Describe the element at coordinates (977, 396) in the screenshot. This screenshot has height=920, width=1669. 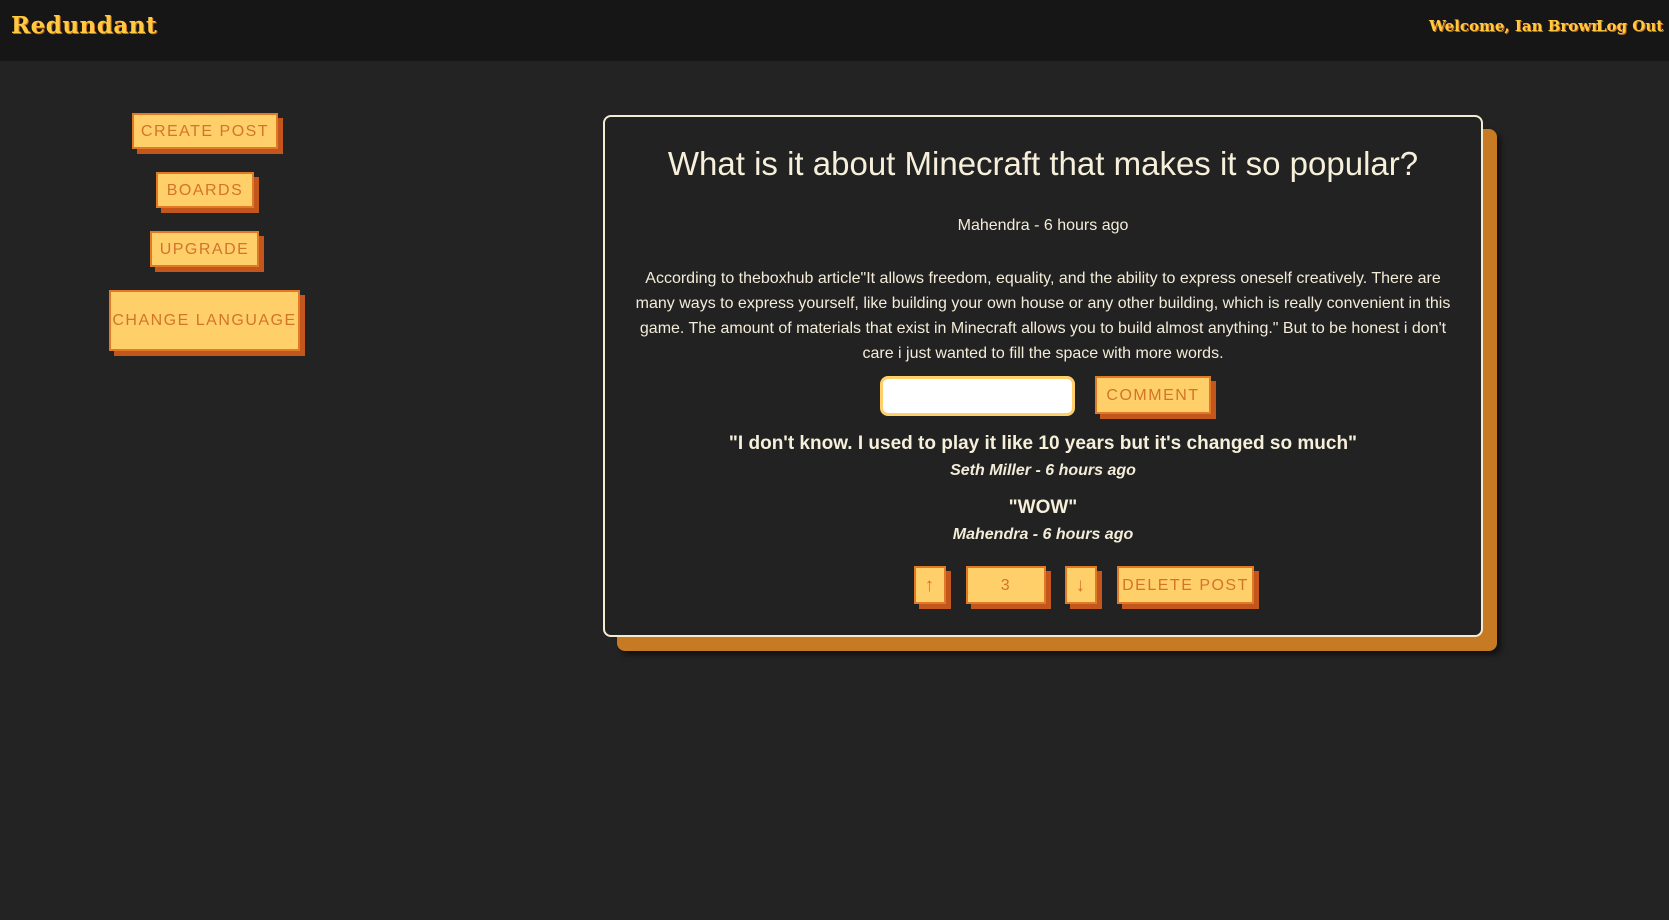
I see `comment-input` at that location.